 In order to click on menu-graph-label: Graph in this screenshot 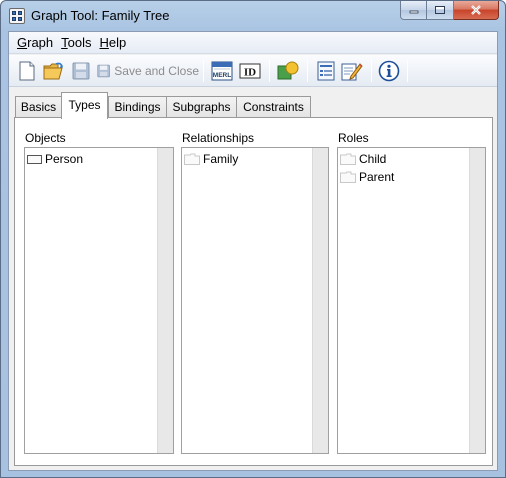, I will do `click(35, 42)`.